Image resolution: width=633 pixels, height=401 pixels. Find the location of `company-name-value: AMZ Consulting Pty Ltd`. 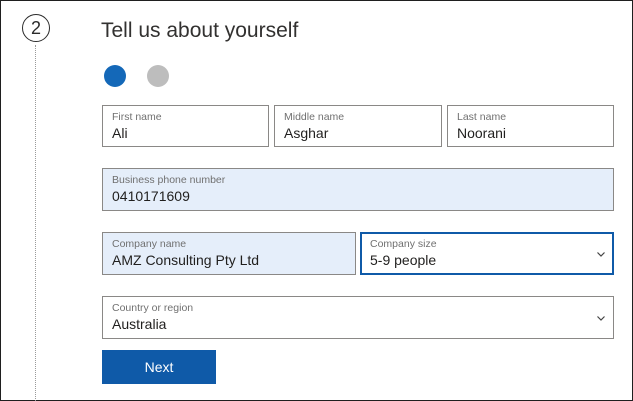

company-name-value: AMZ Consulting Pty Ltd is located at coordinates (185, 260).